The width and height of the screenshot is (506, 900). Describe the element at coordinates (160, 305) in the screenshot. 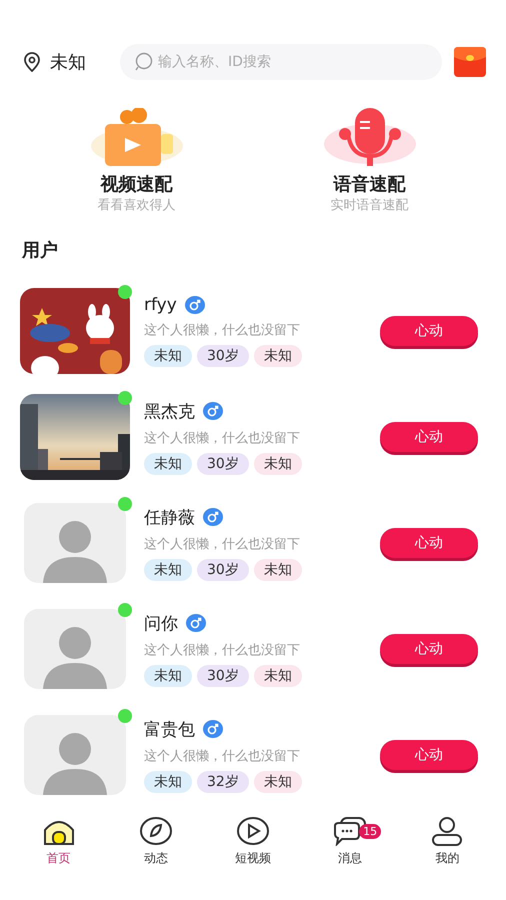

I see `user-name: rfyy` at that location.